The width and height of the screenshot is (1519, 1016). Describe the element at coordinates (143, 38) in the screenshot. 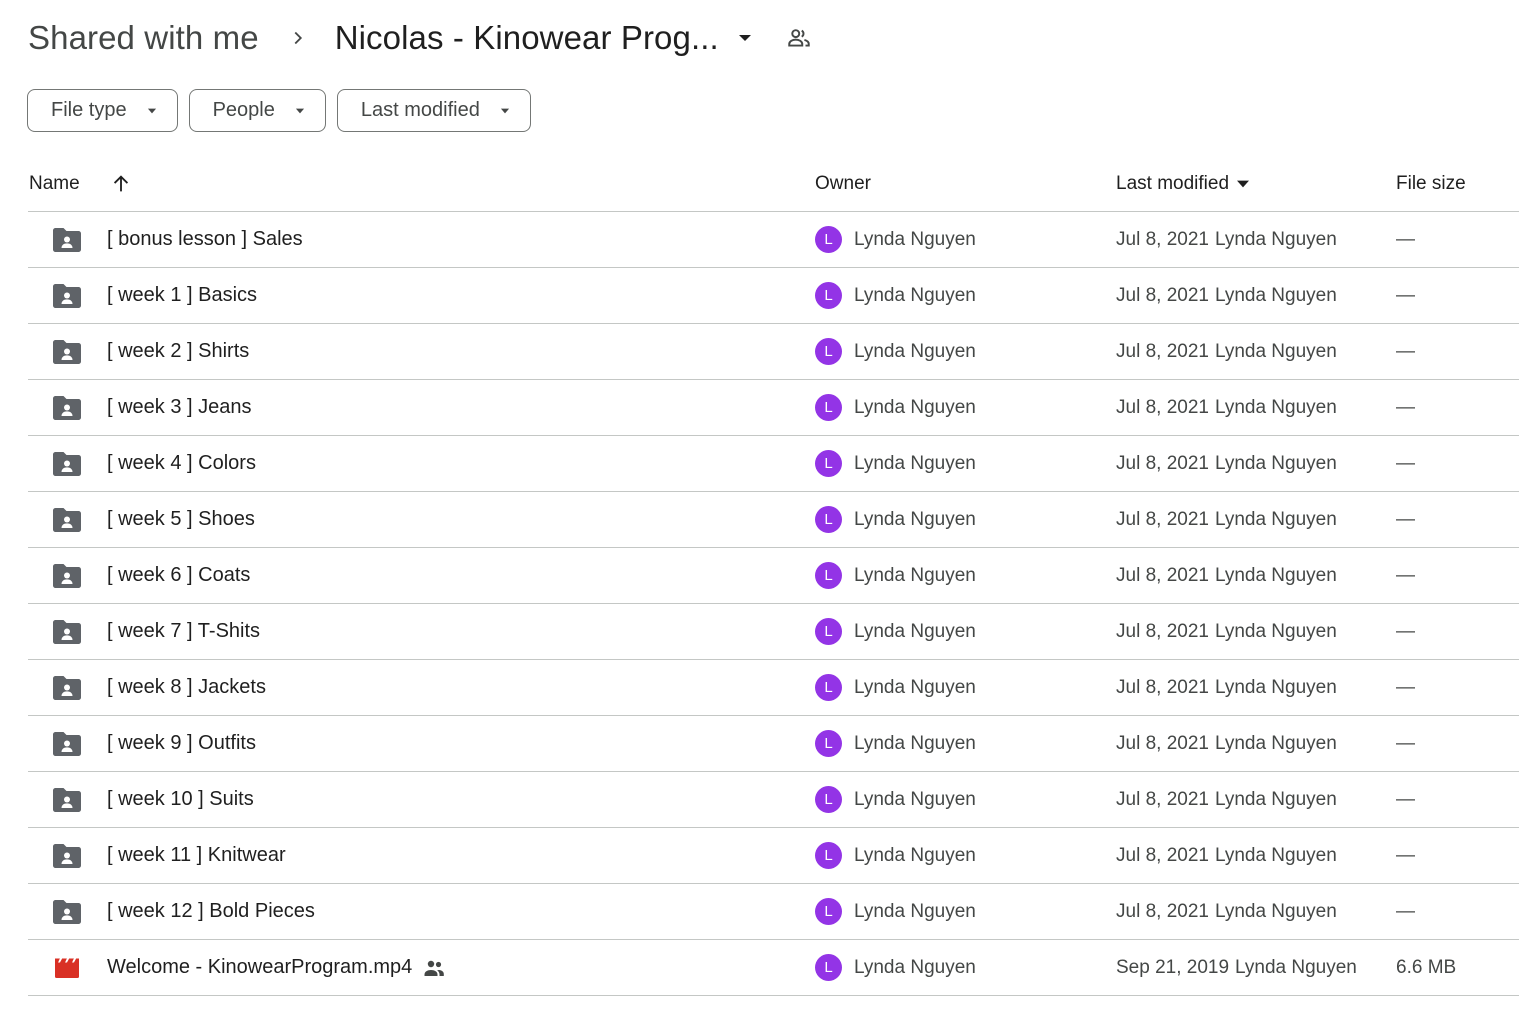

I see `breadcrumb-shared-with-me: Shared with me` at that location.